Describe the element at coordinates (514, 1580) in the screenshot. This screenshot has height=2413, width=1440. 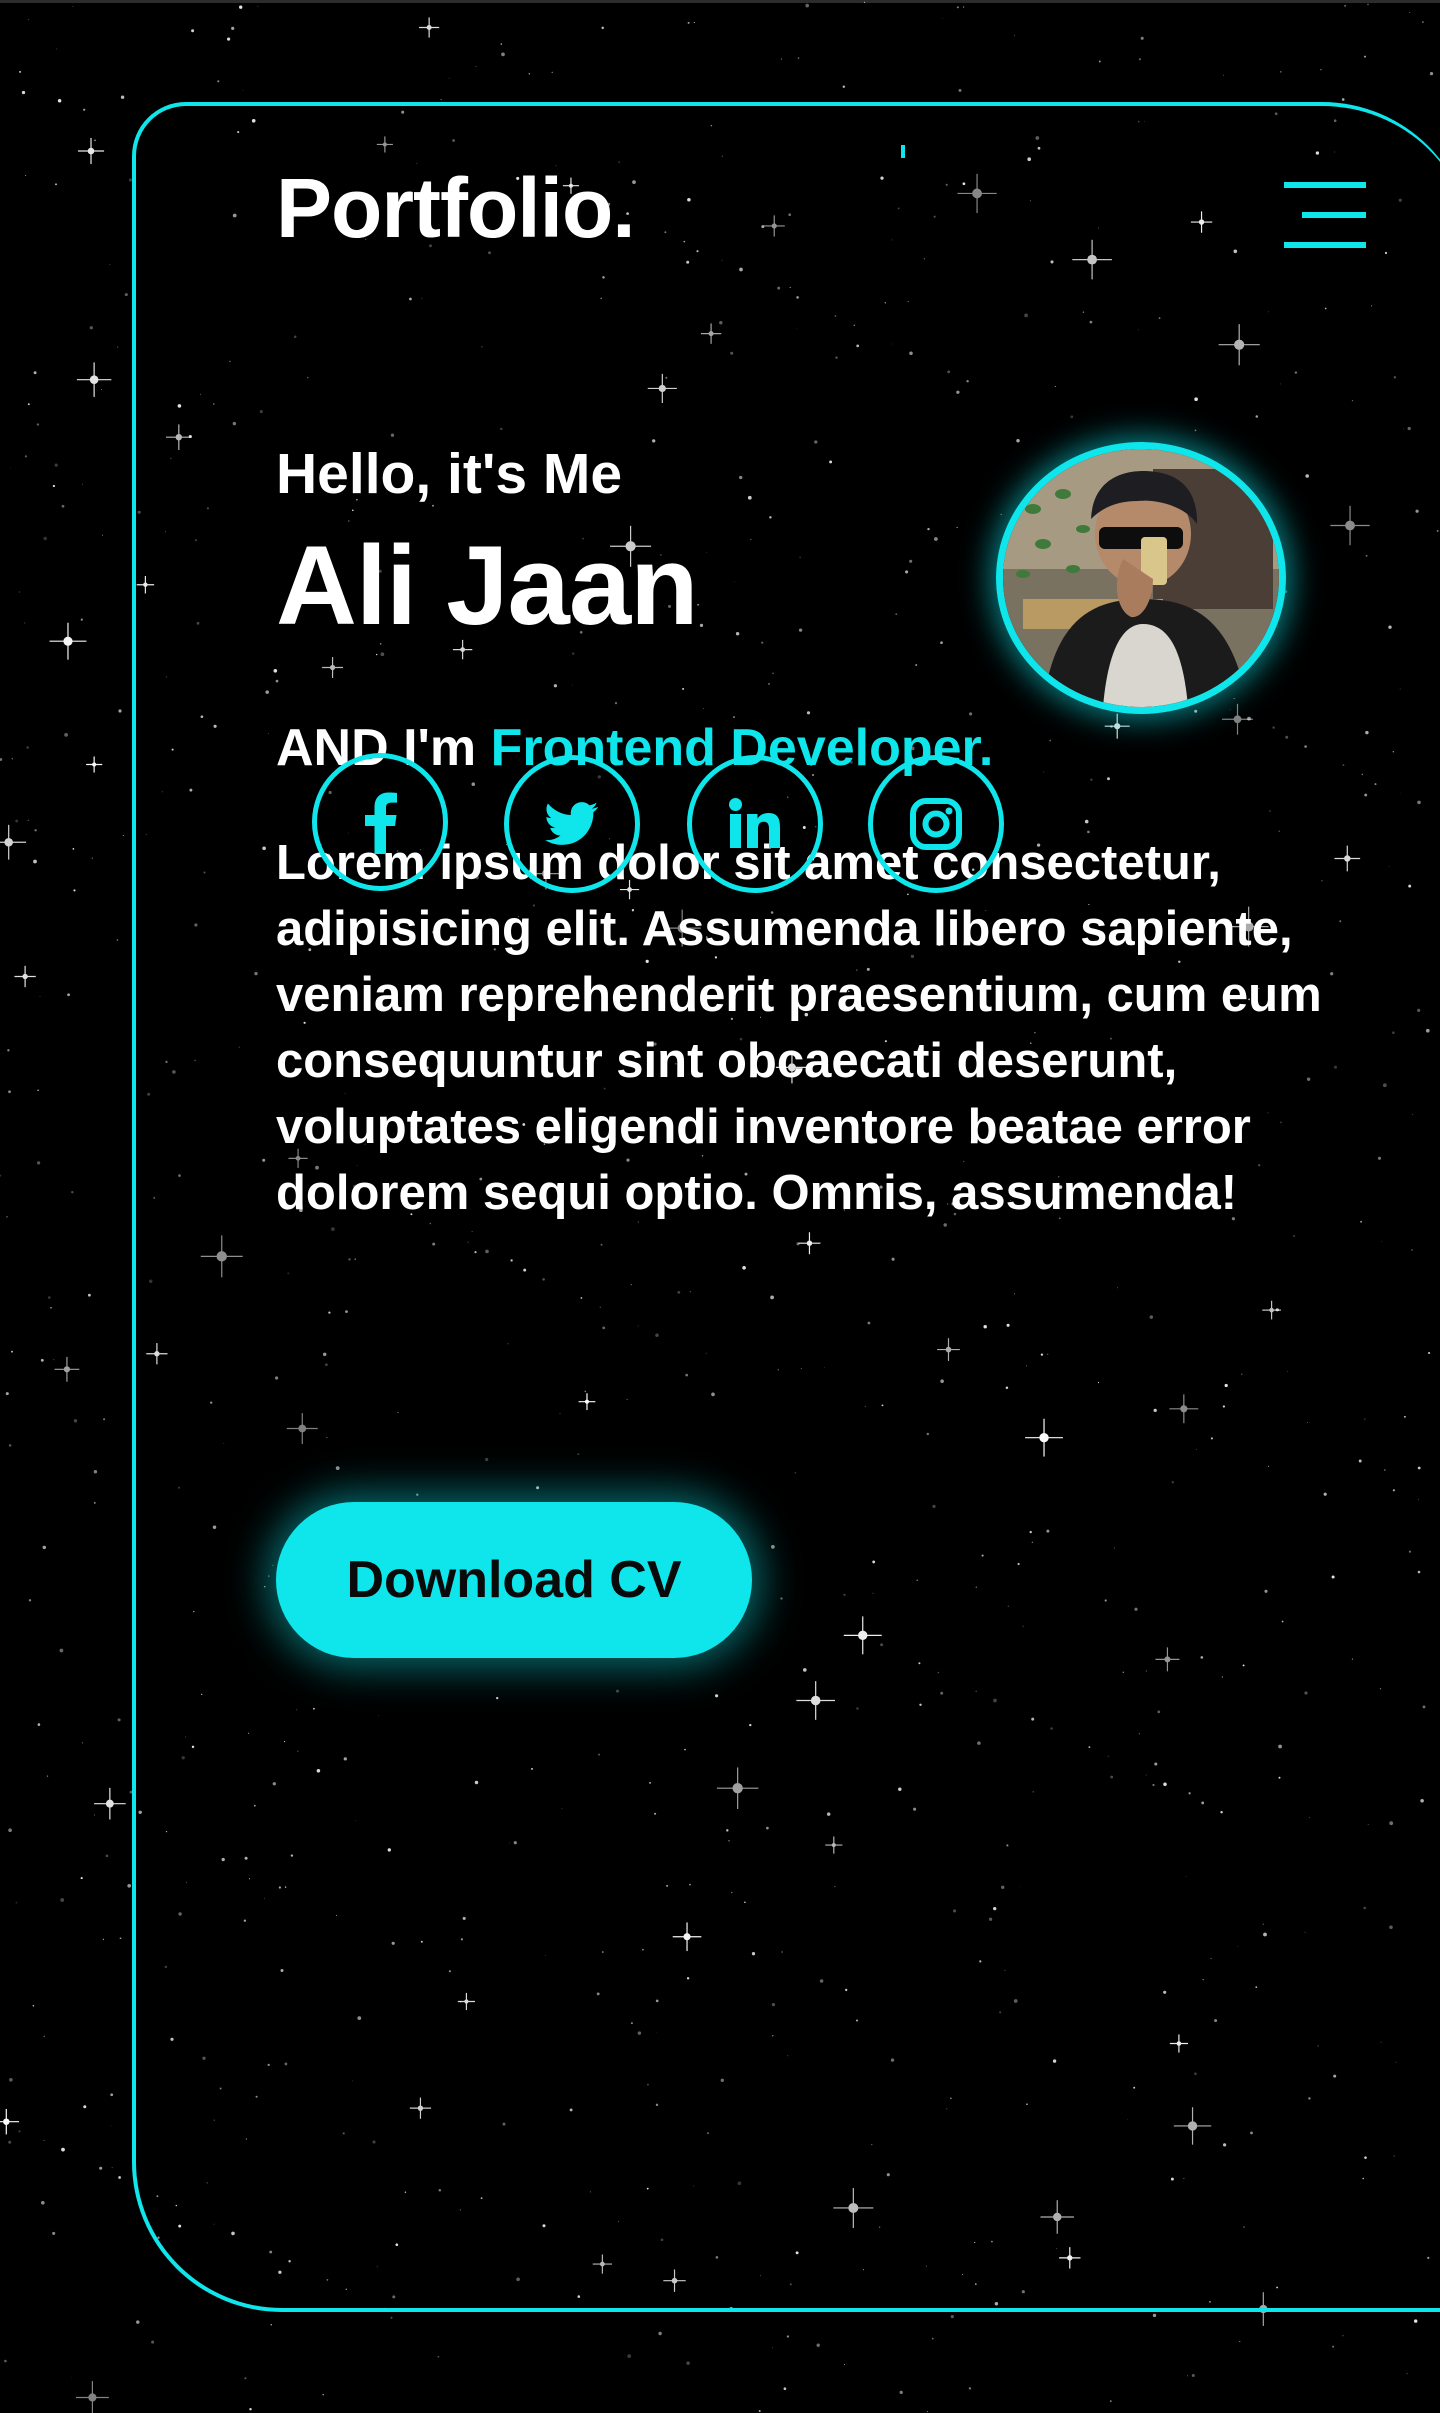
I see `download-cv-button: Download CV` at that location.